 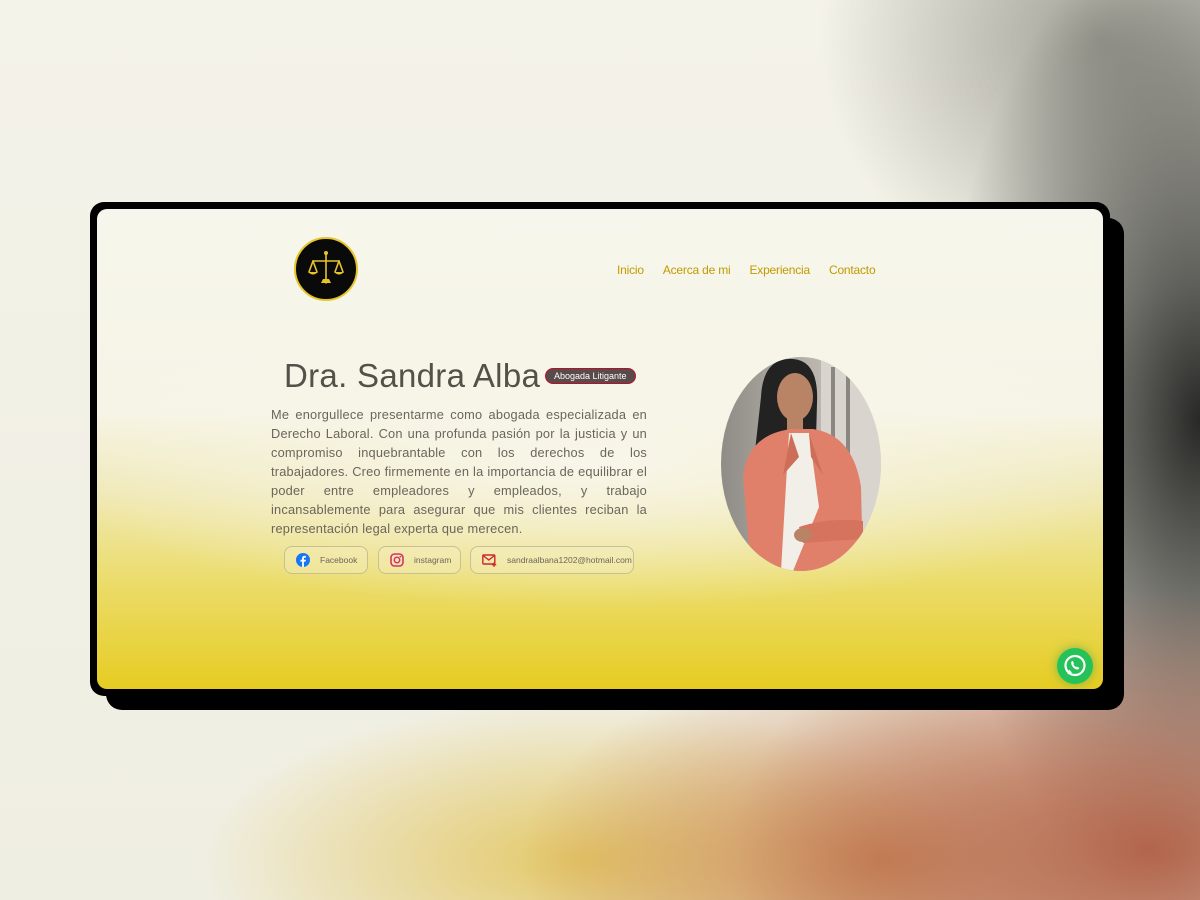 I want to click on profile-photo, so click(x=801, y=464).